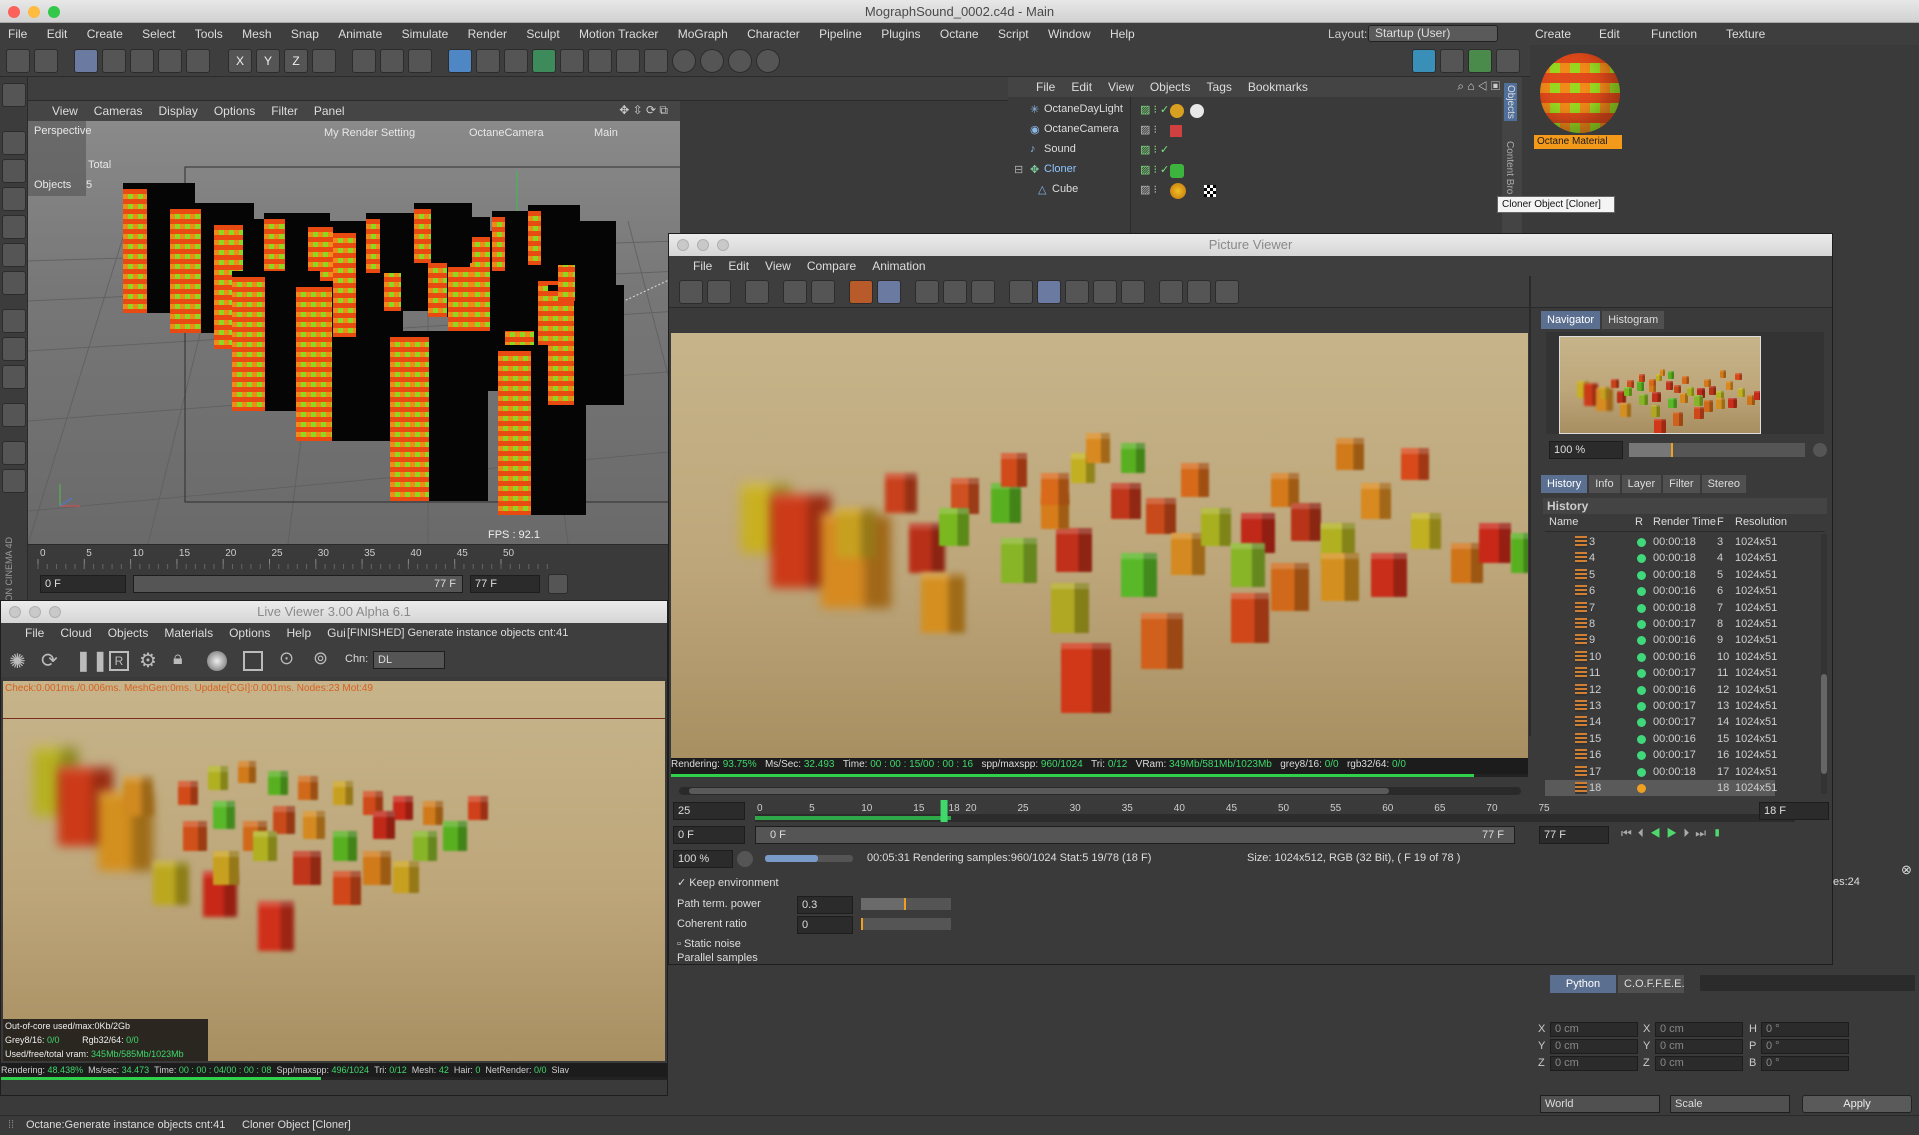  What do you see at coordinates (1509, 167) in the screenshot?
I see `tab-content-browser: Content Bro` at bounding box center [1509, 167].